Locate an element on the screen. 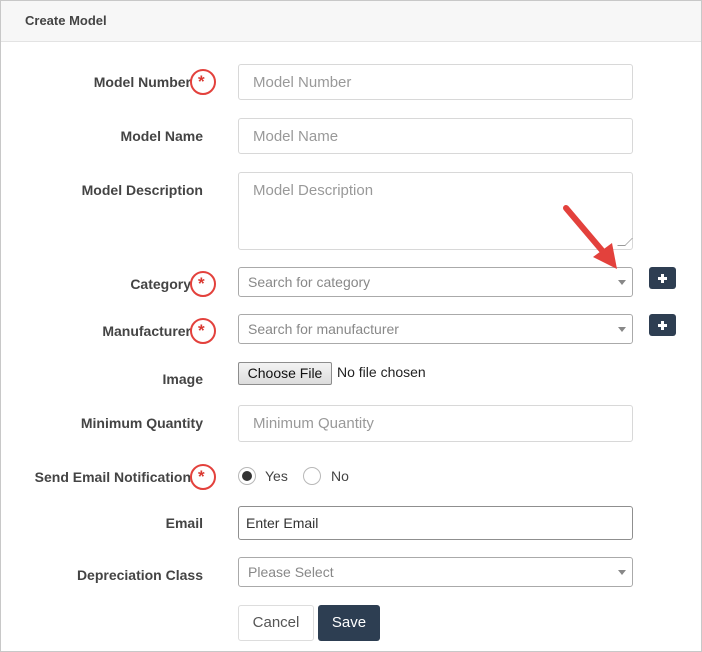 The width and height of the screenshot is (702, 652). add-category-button is located at coordinates (662, 278).